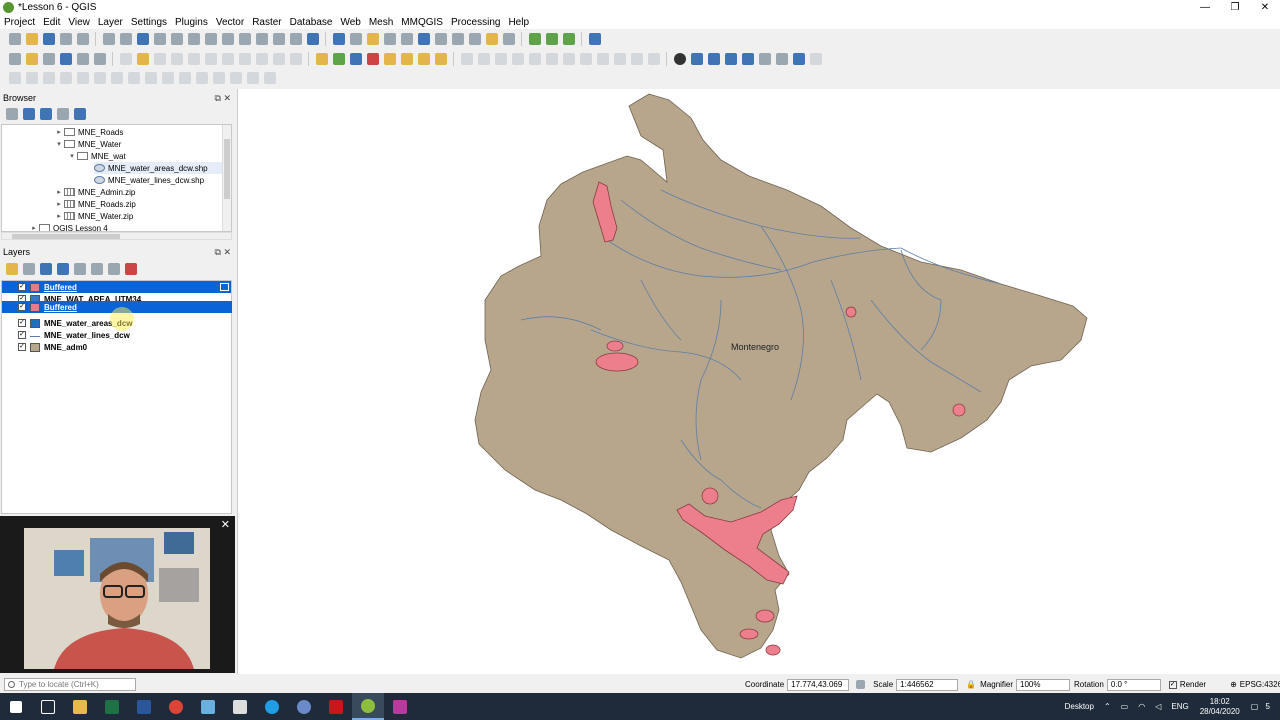 Image resolution: width=1280 pixels, height=720 pixels. Describe the element at coordinates (400, 706) in the screenshot. I see `taskbar-app` at that location.